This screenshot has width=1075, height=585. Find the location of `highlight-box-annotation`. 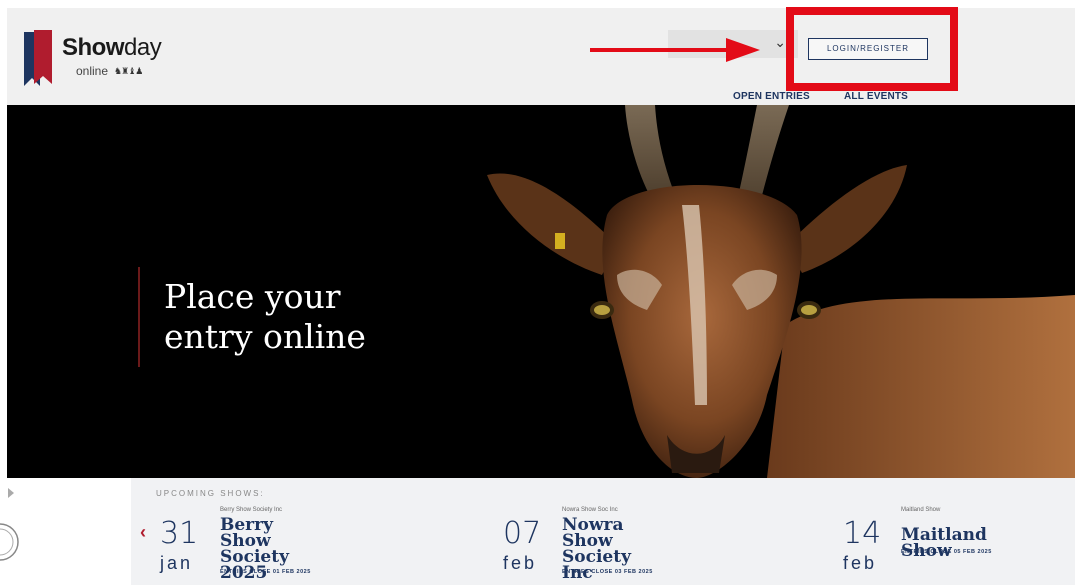

highlight-box-annotation is located at coordinates (872, 49).